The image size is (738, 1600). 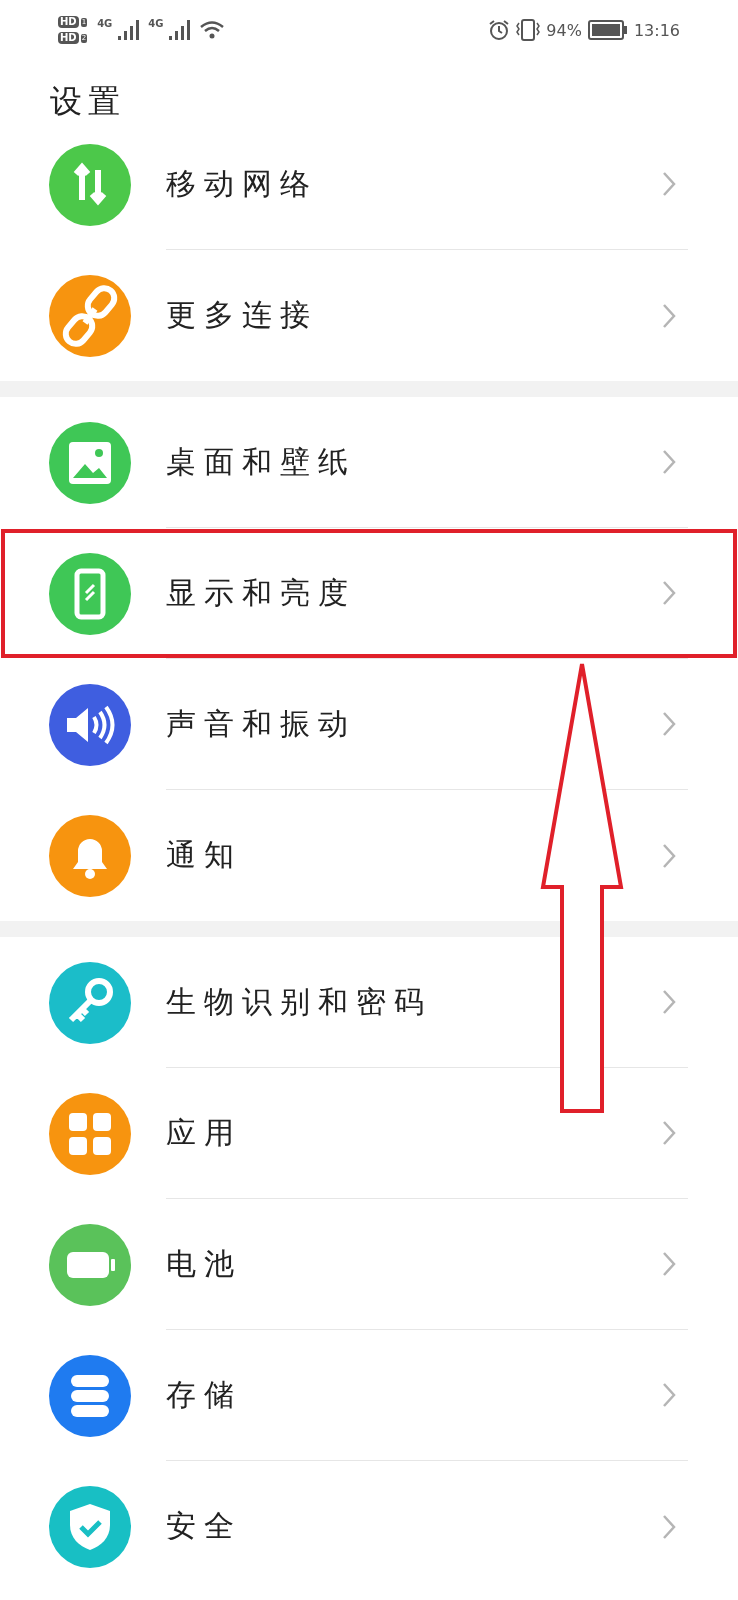 What do you see at coordinates (299, 1001) in the screenshot?
I see `item-label: 生物识别和密码` at bounding box center [299, 1001].